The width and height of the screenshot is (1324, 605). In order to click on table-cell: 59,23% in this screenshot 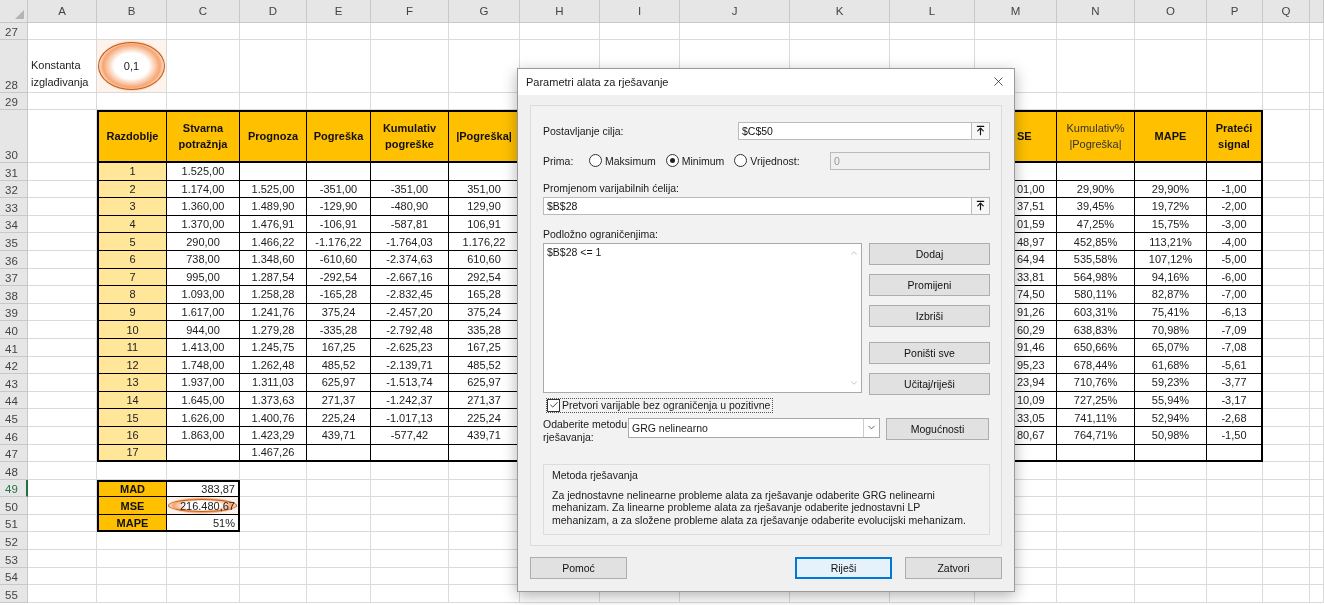, I will do `click(1171, 383)`.